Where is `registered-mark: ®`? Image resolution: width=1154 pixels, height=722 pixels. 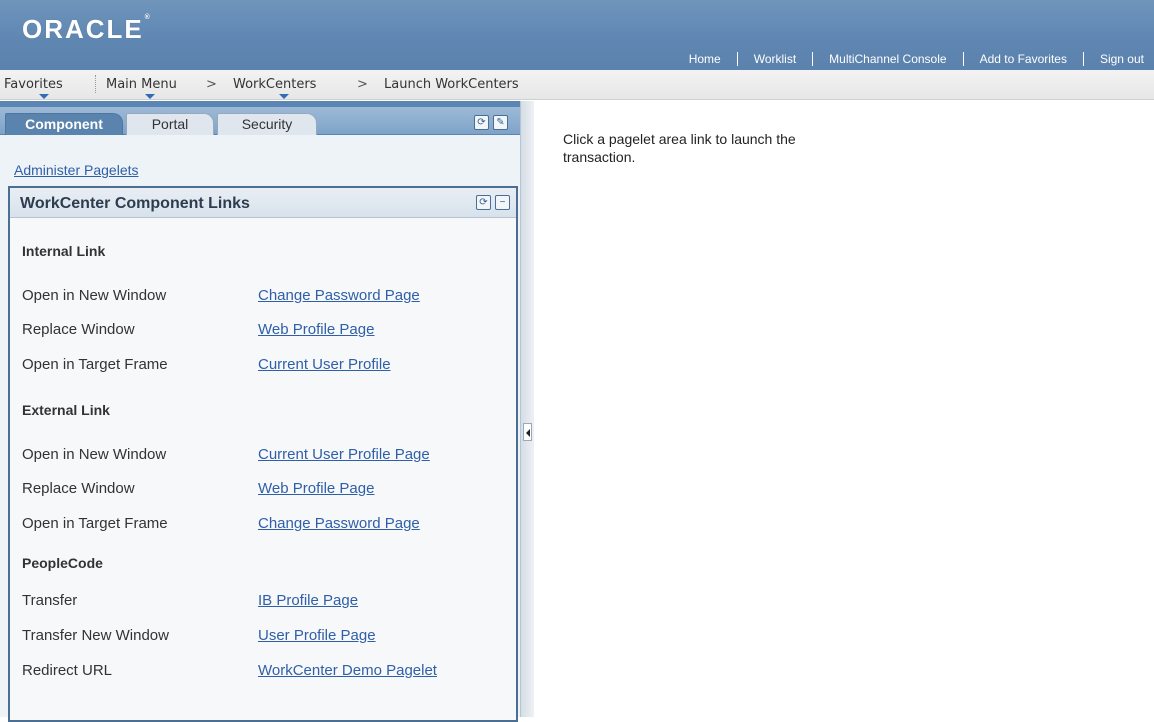 registered-mark: ® is located at coordinates (147, 17).